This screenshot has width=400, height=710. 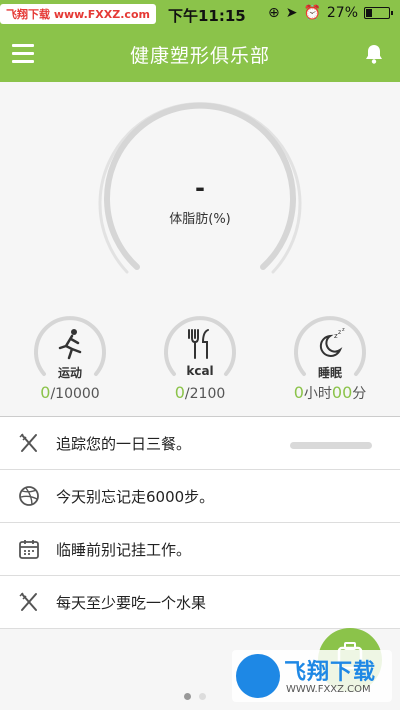 I want to click on battery-percent: 27%, so click(x=342, y=13).